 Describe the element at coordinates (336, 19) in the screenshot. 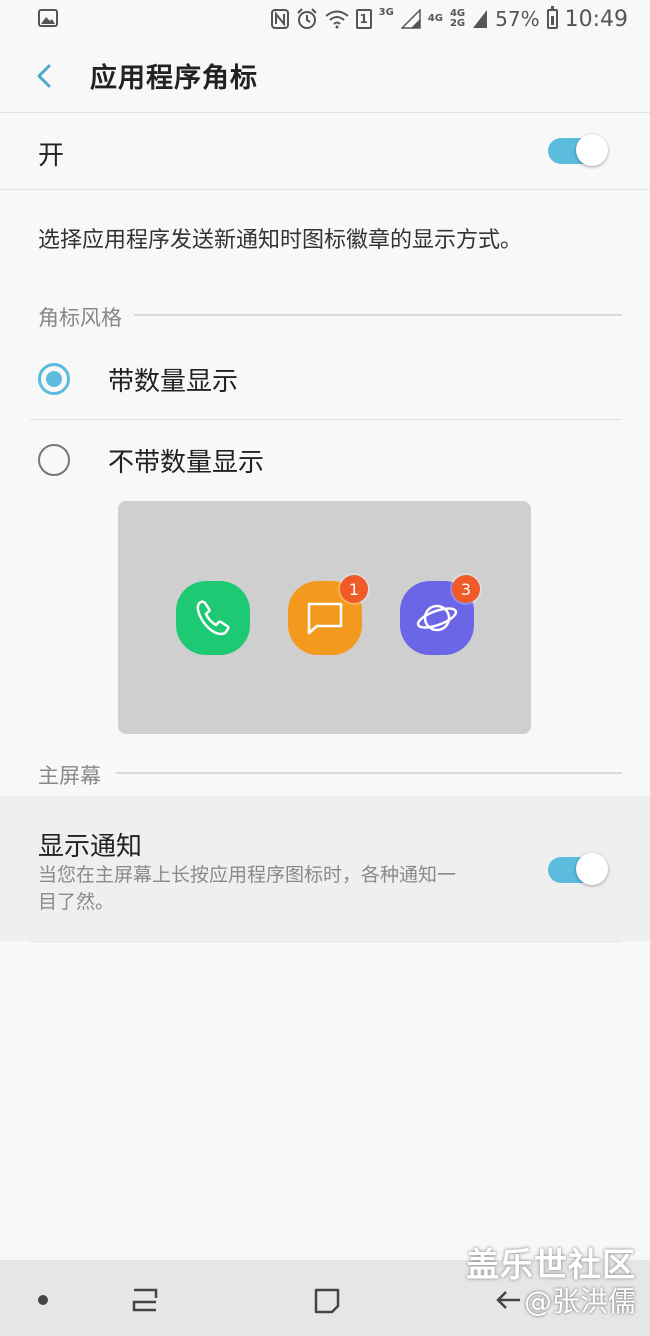

I see `wifi-icon` at that location.